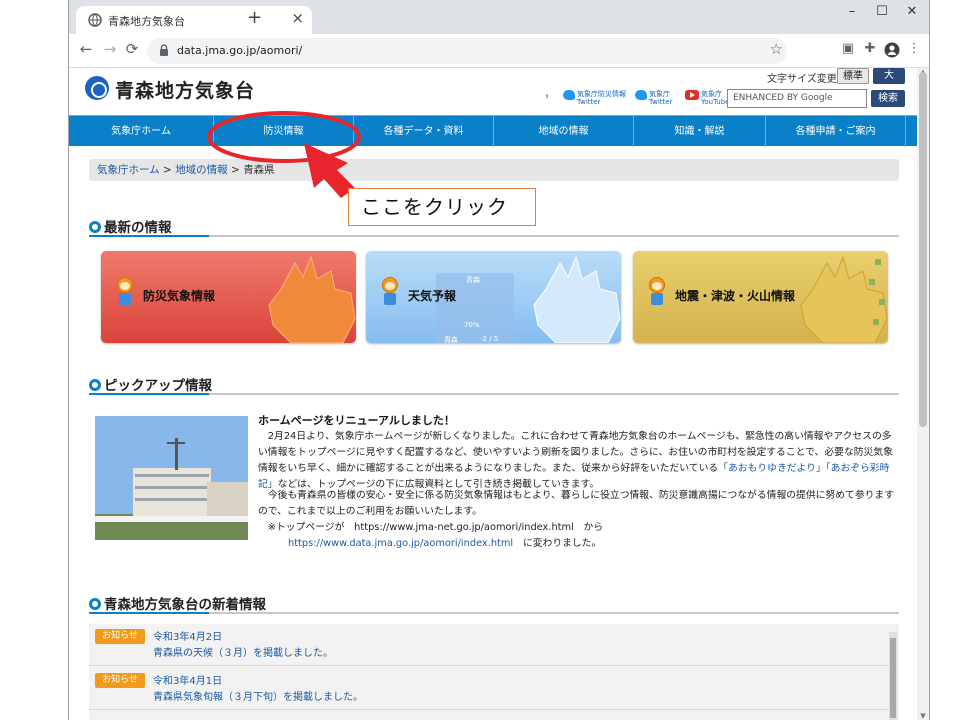 This screenshot has width=960, height=720. Describe the element at coordinates (284, 137) in the screenshot. I see `highlight-ellipse` at that location.